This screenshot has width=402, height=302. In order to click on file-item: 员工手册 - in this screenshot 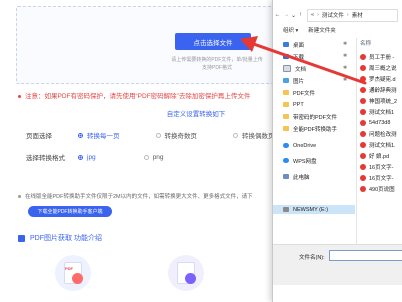, I will do `click(377, 56)`.